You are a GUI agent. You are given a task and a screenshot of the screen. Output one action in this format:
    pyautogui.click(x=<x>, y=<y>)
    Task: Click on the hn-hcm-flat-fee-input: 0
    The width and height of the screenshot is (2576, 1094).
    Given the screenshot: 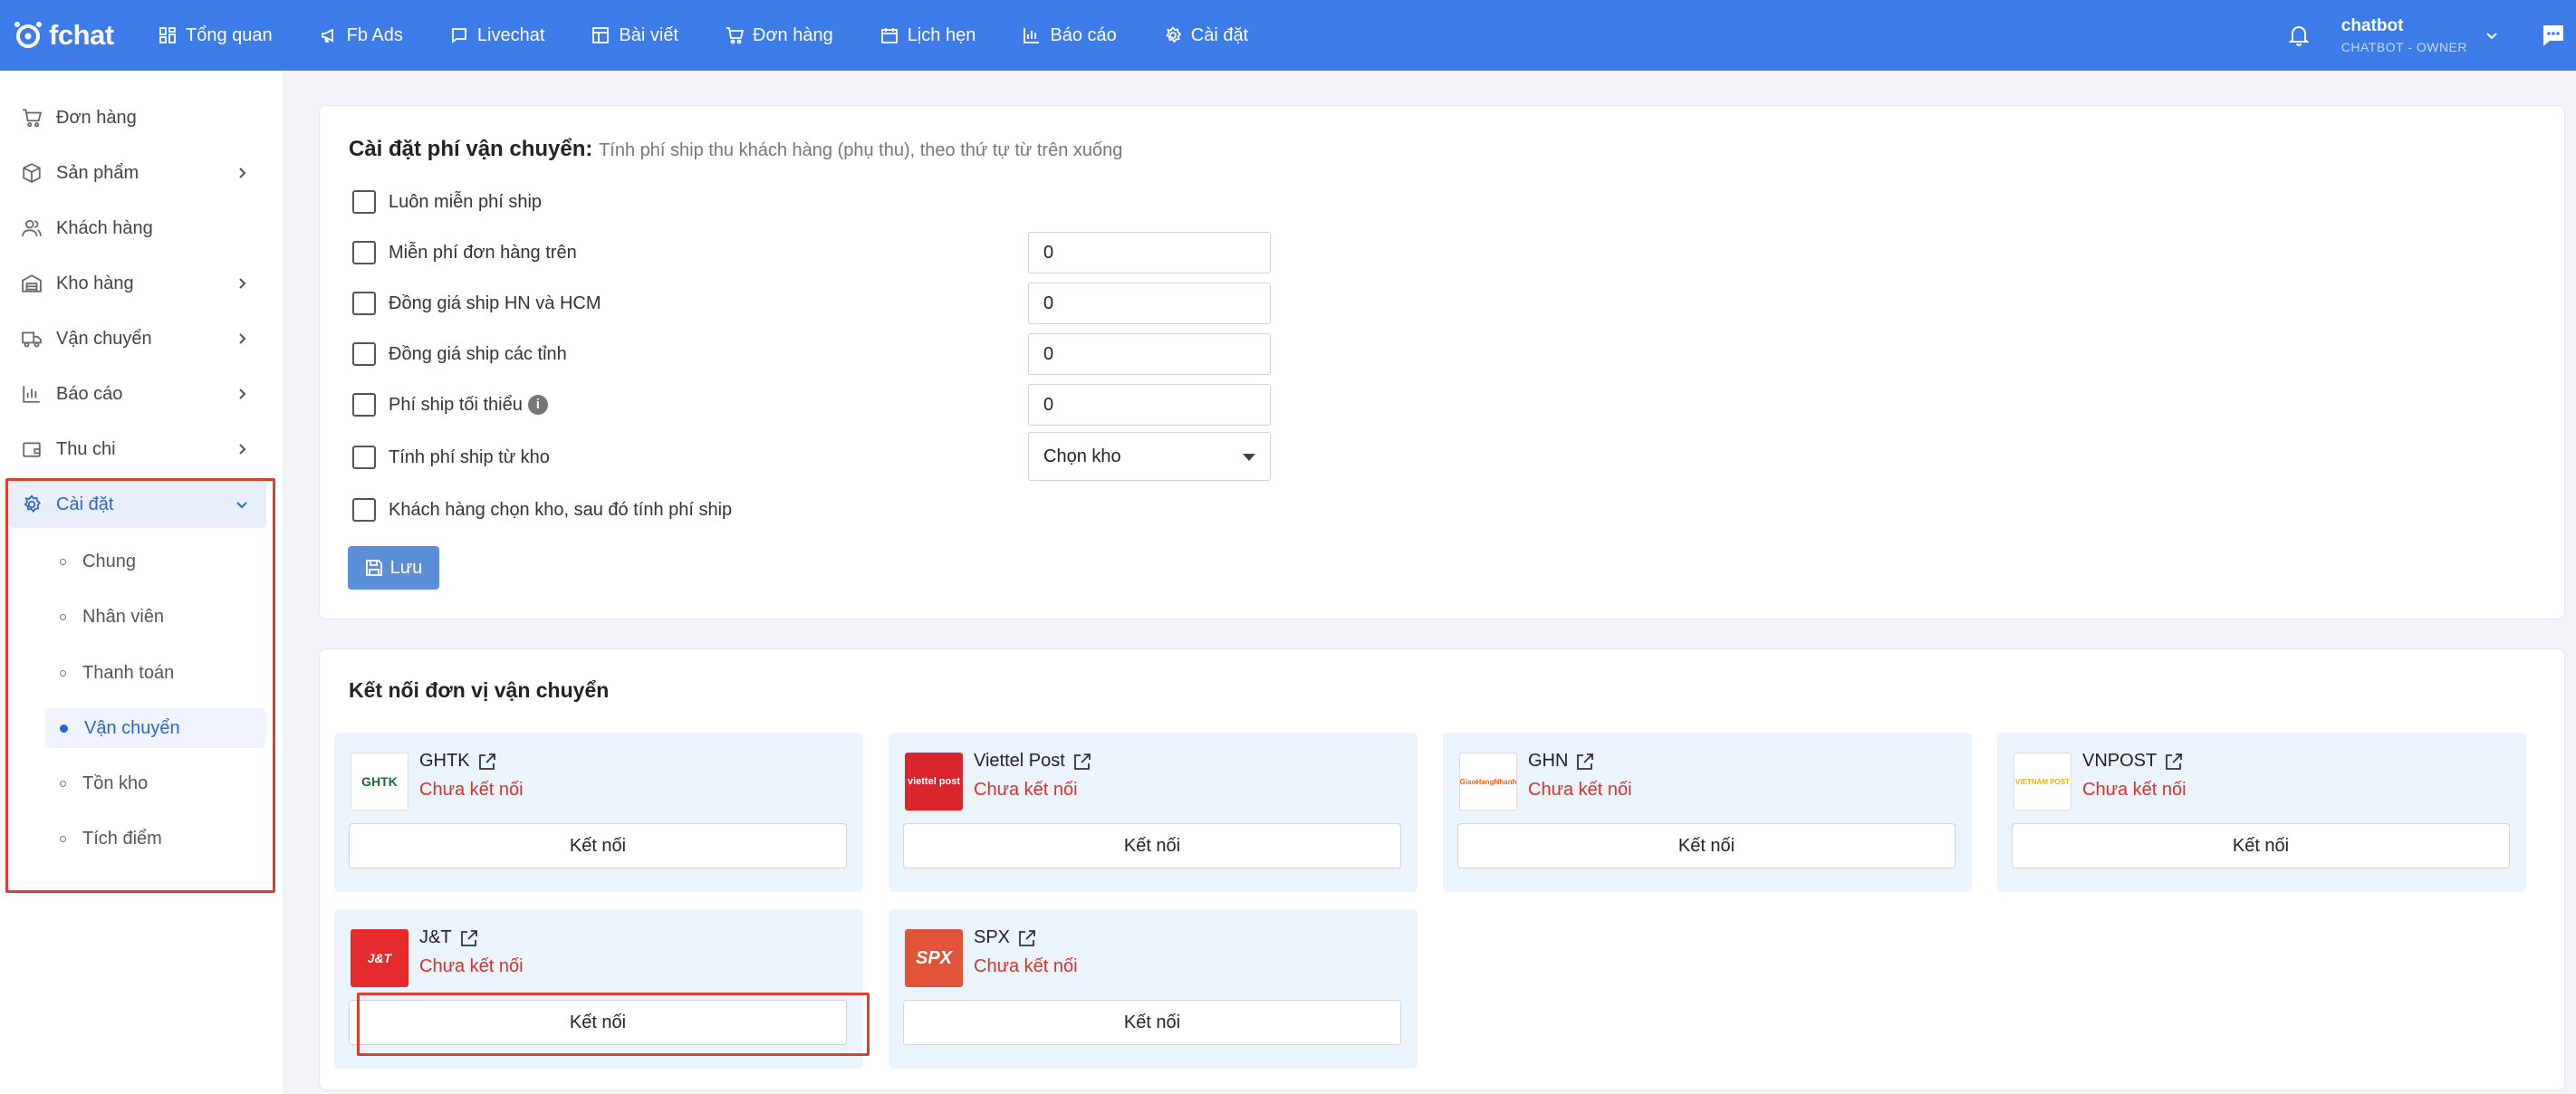 What is the action you would take?
    pyautogui.click(x=1149, y=303)
    